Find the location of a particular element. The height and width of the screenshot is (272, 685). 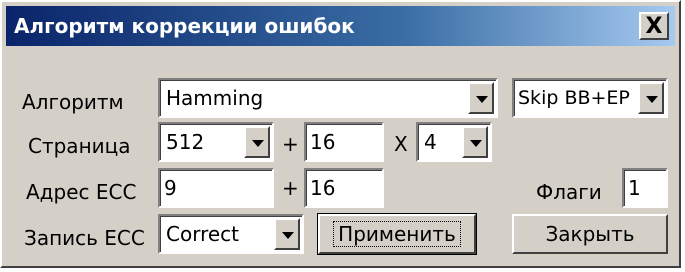

mode-select: Skip BB+EP is located at coordinates (590, 98).